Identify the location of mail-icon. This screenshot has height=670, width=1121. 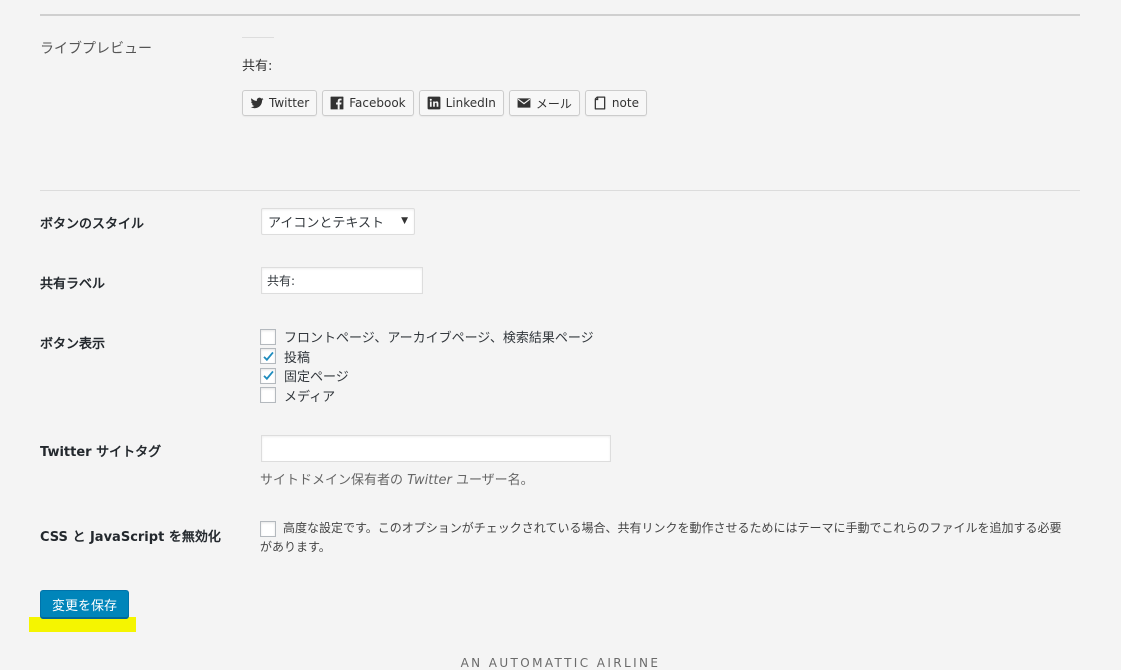
(524, 103).